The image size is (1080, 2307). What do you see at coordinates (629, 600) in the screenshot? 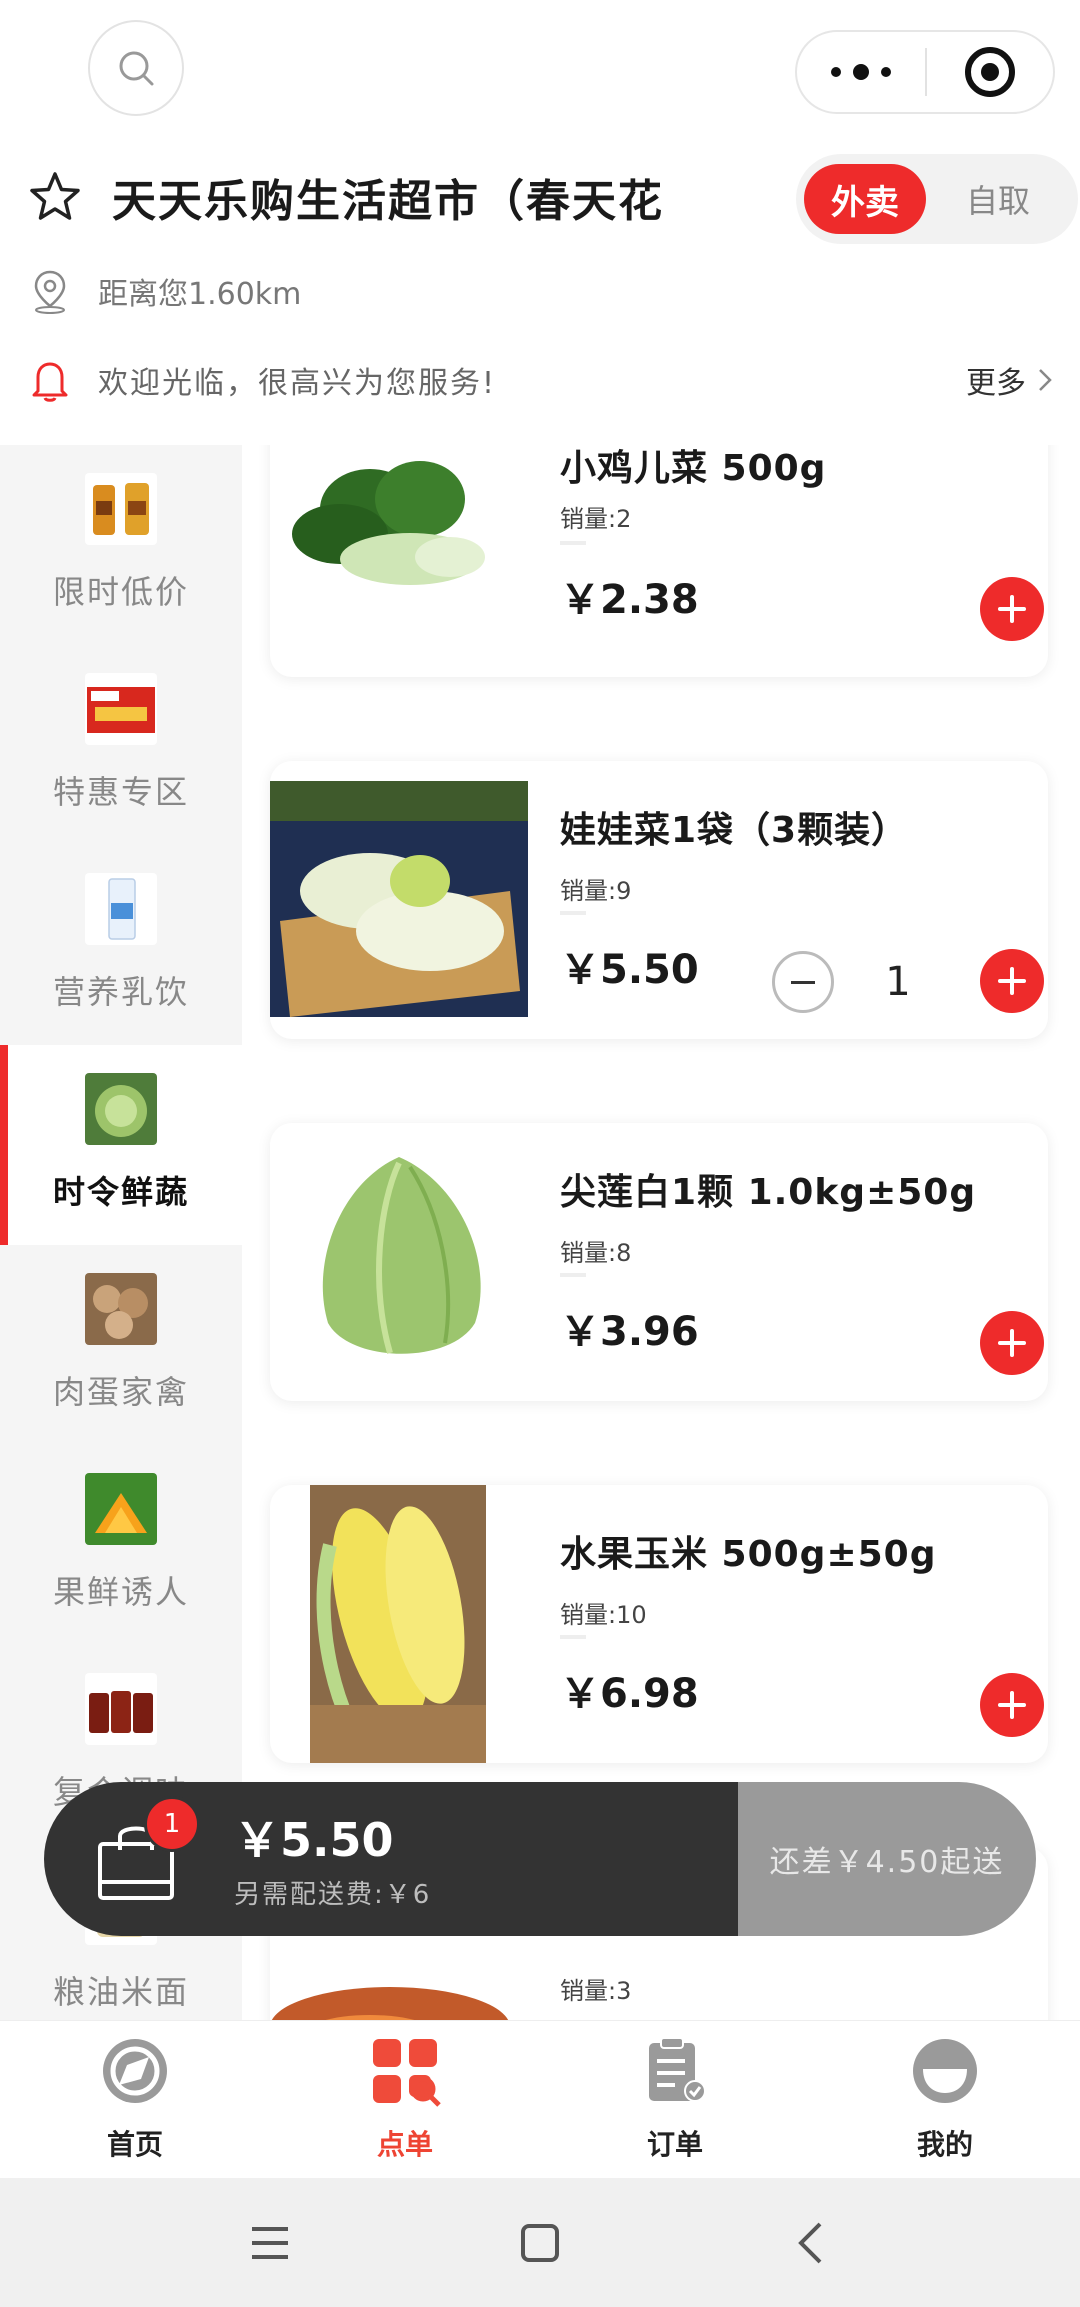
I see `product-price: ￥2.38` at bounding box center [629, 600].